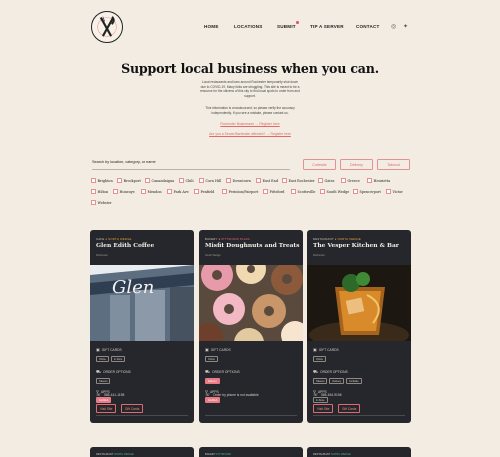  I want to click on card-location: South Wedge, so click(213, 255).